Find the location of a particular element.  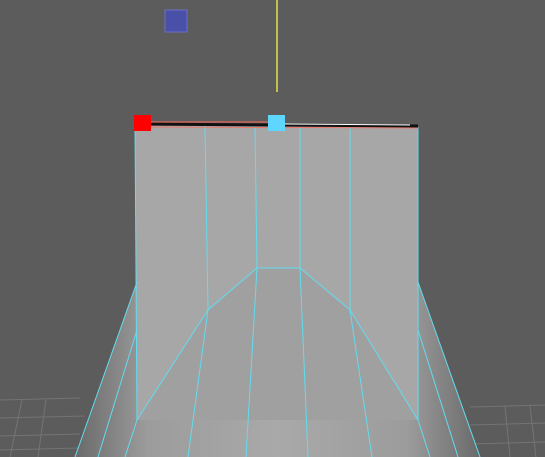

view-cube-icon is located at coordinates (176, 21).